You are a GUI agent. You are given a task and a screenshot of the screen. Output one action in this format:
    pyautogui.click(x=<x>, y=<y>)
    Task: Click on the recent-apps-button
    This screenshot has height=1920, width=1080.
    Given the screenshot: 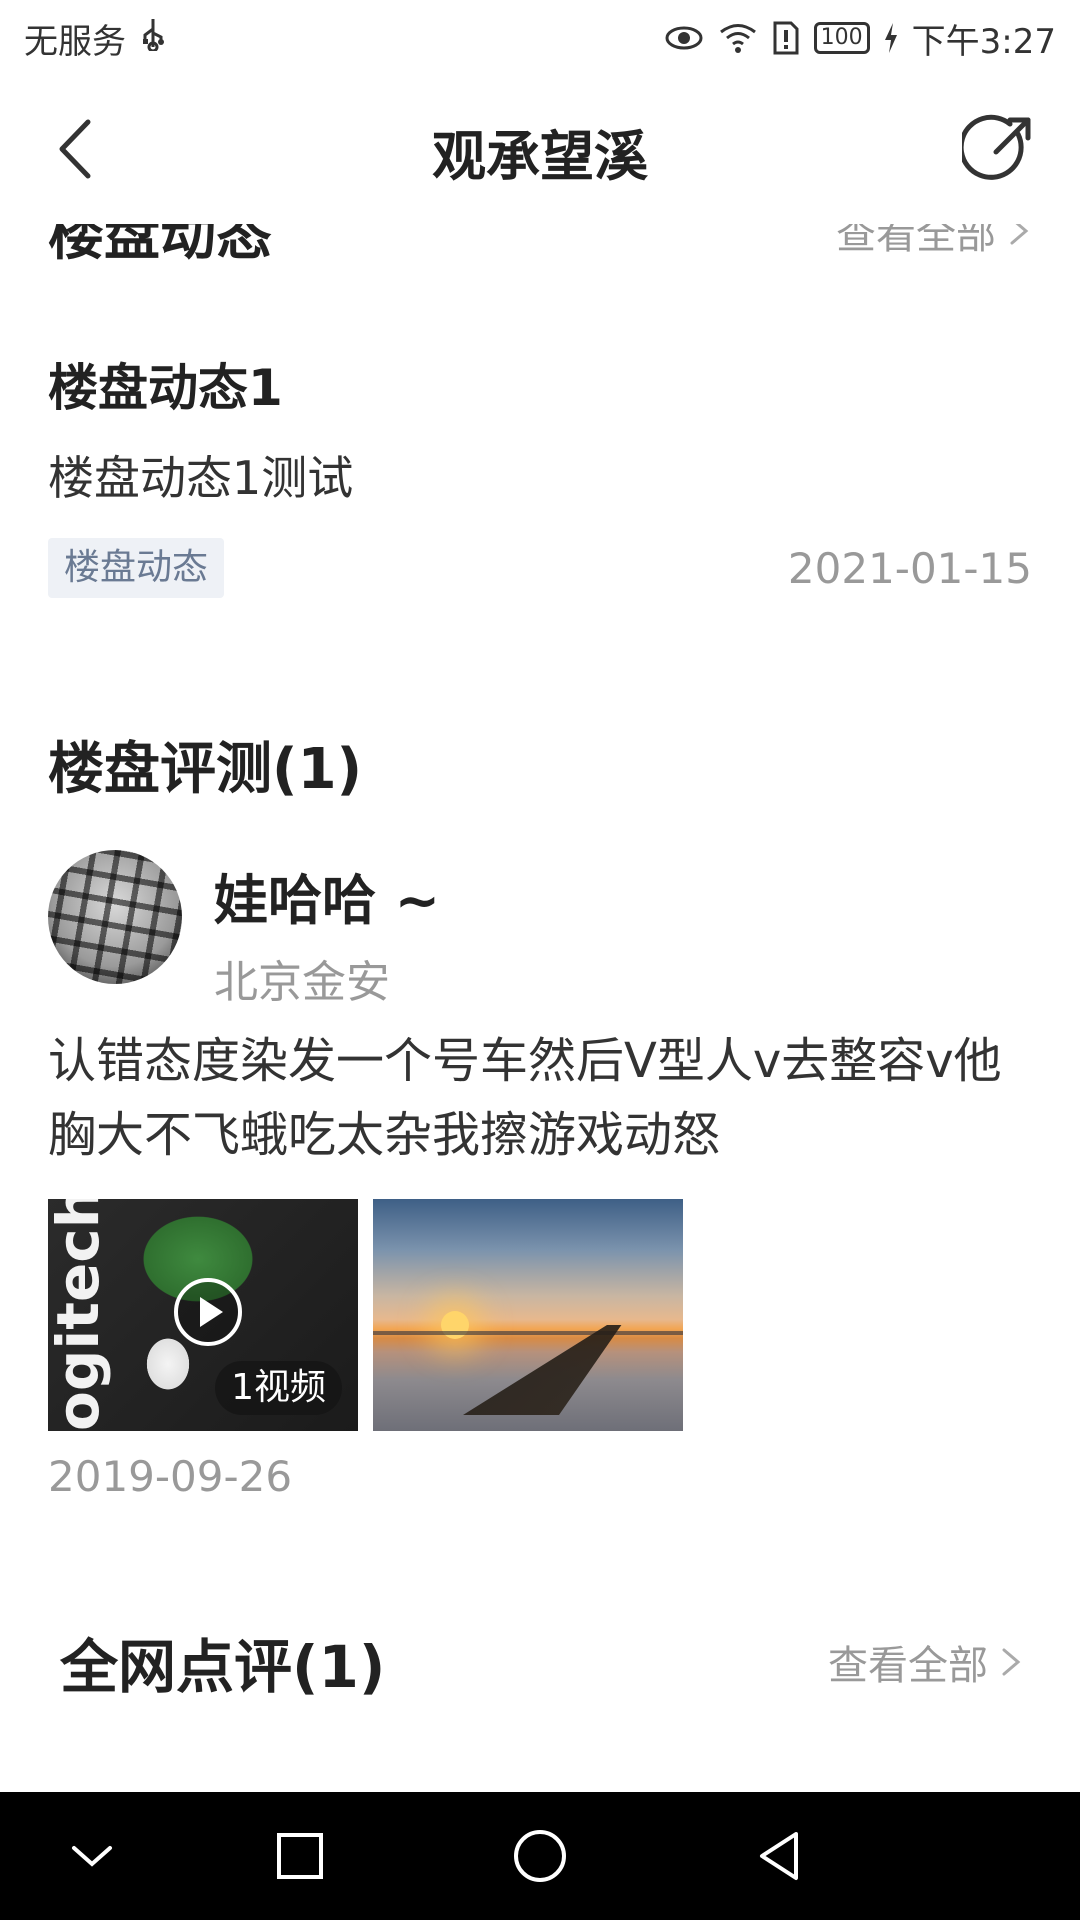 What is the action you would take?
    pyautogui.click(x=300, y=1856)
    